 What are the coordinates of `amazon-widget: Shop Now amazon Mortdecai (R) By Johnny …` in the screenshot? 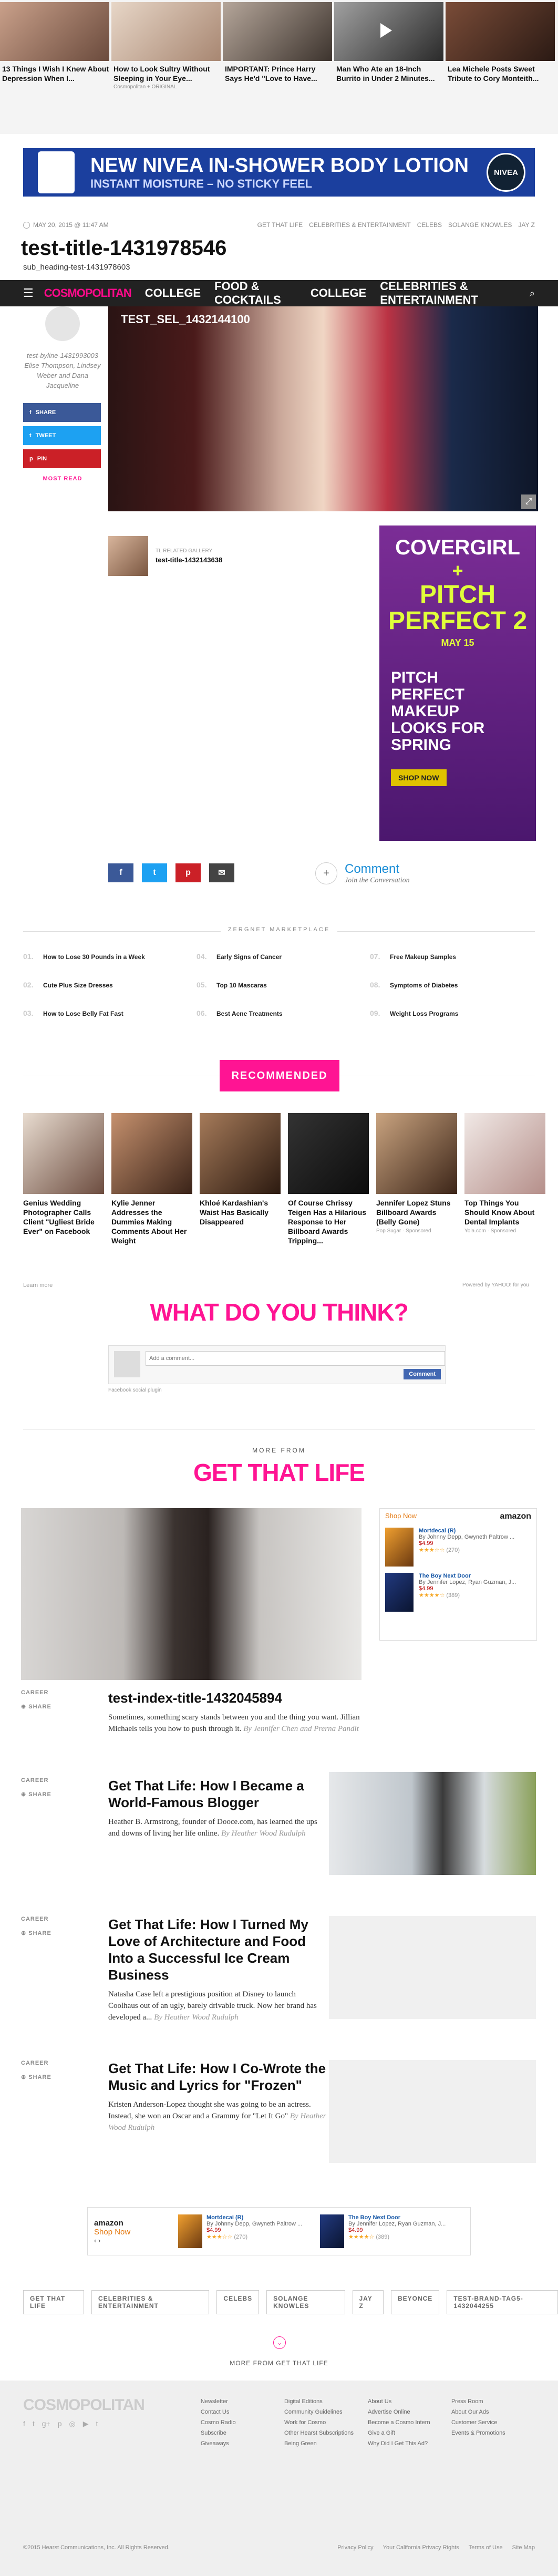 It's located at (458, 1574).